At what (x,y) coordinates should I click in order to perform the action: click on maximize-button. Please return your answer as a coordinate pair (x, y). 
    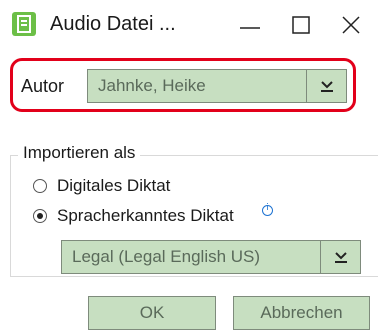
    Looking at the image, I should click on (302, 25).